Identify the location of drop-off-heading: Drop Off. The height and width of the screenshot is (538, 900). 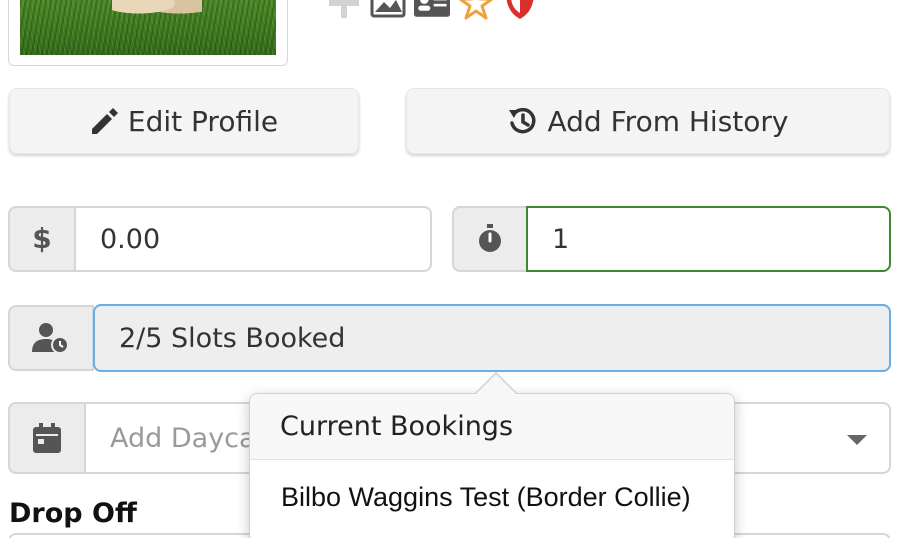
(73, 513).